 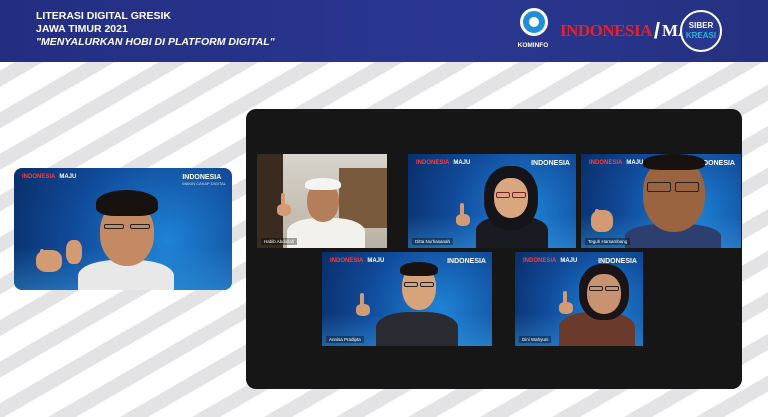 I want to click on participant-name-label: Dini Wahyuni, so click(x=535, y=339).